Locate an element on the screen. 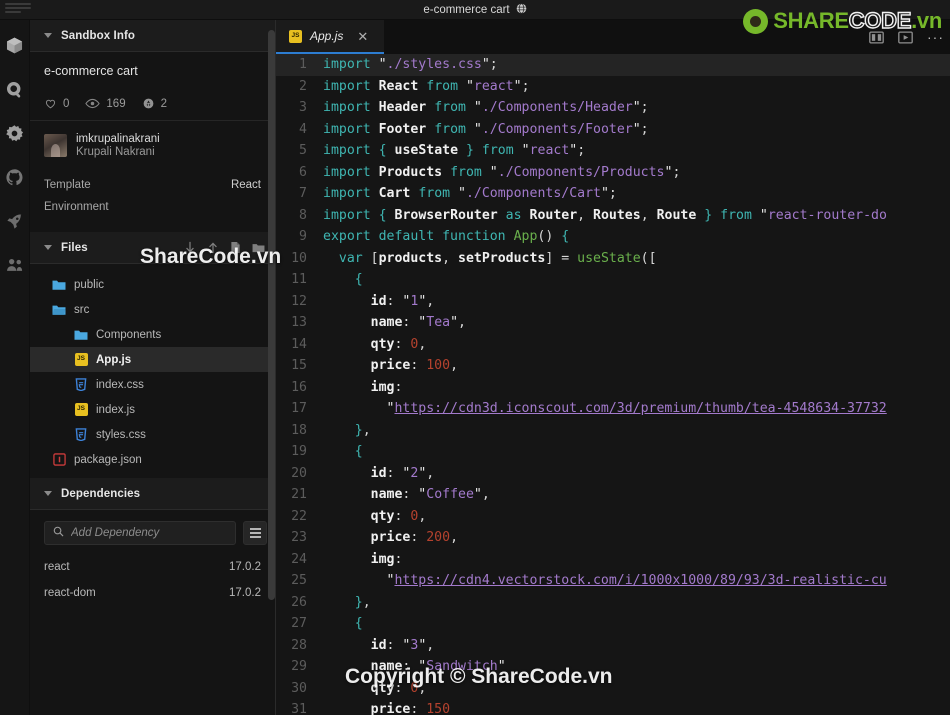 The width and height of the screenshot is (950, 715). code-line: 2 import React from "react"; is located at coordinates (613, 87).